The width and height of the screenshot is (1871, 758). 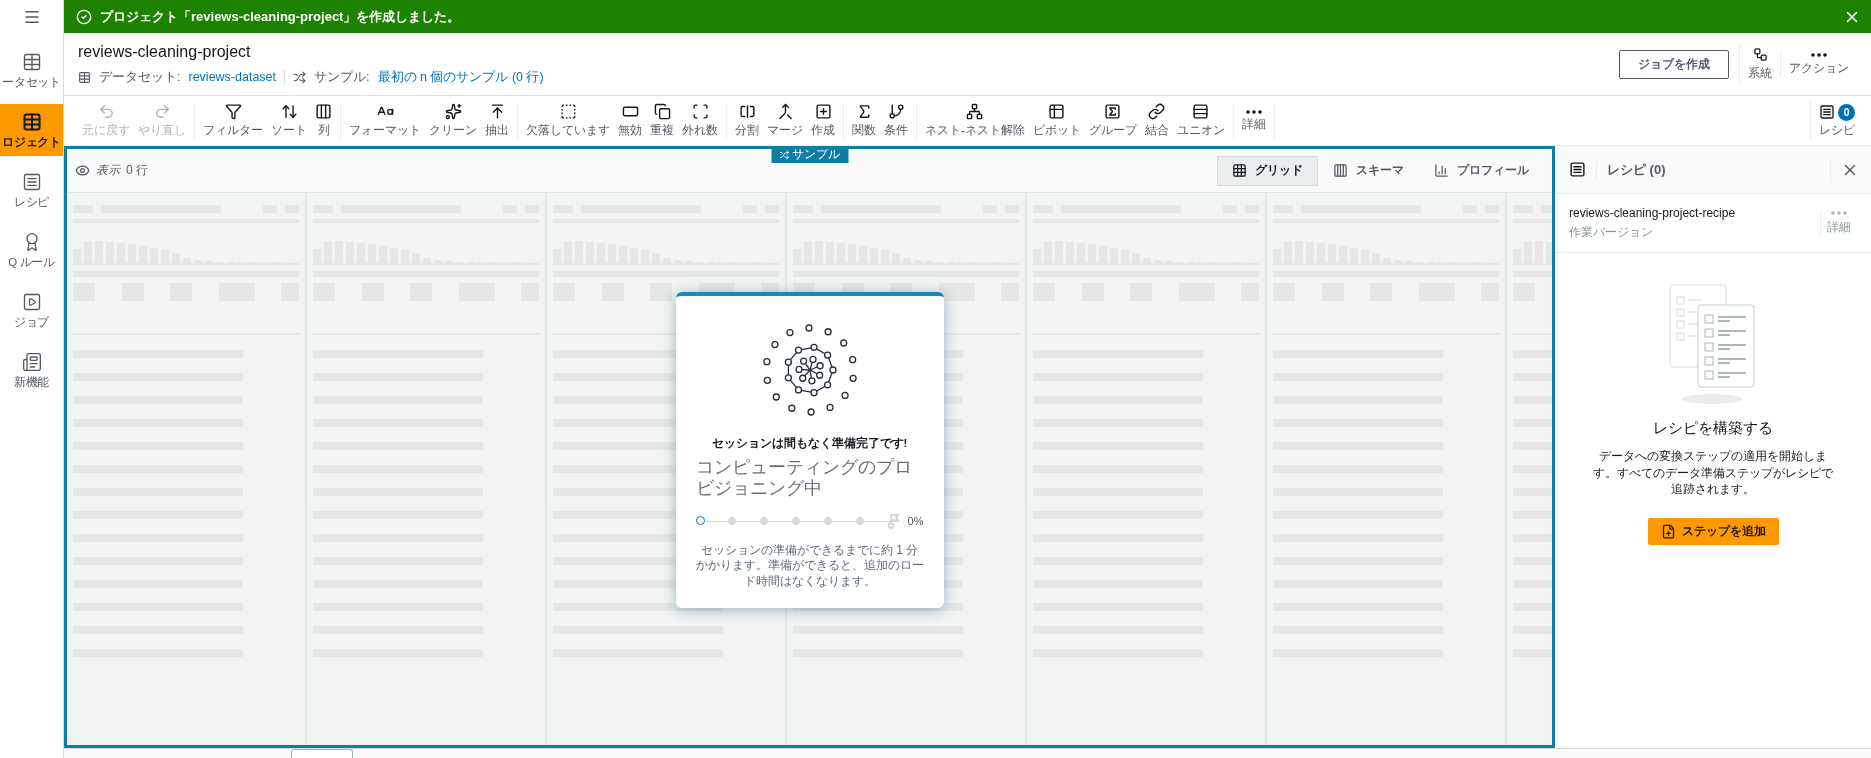 I want to click on newspaper-icon, so click(x=31, y=362).